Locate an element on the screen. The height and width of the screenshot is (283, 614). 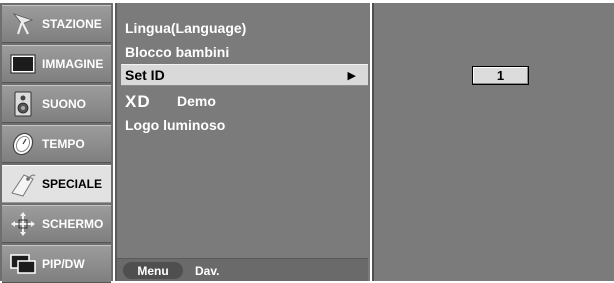
xd-logo-text: XD is located at coordinates (138, 101).